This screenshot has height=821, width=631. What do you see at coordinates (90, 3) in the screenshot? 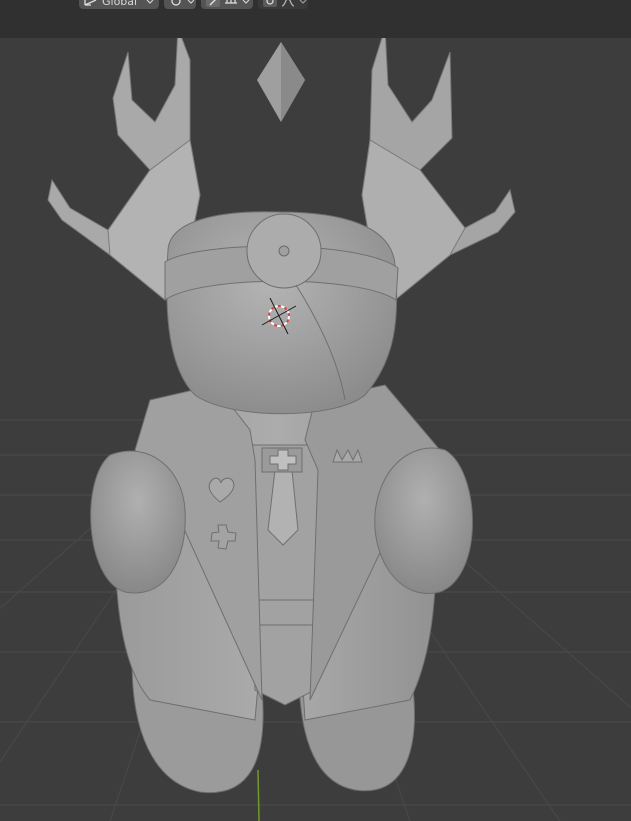
I see `transform-orientation-icon` at bounding box center [90, 3].